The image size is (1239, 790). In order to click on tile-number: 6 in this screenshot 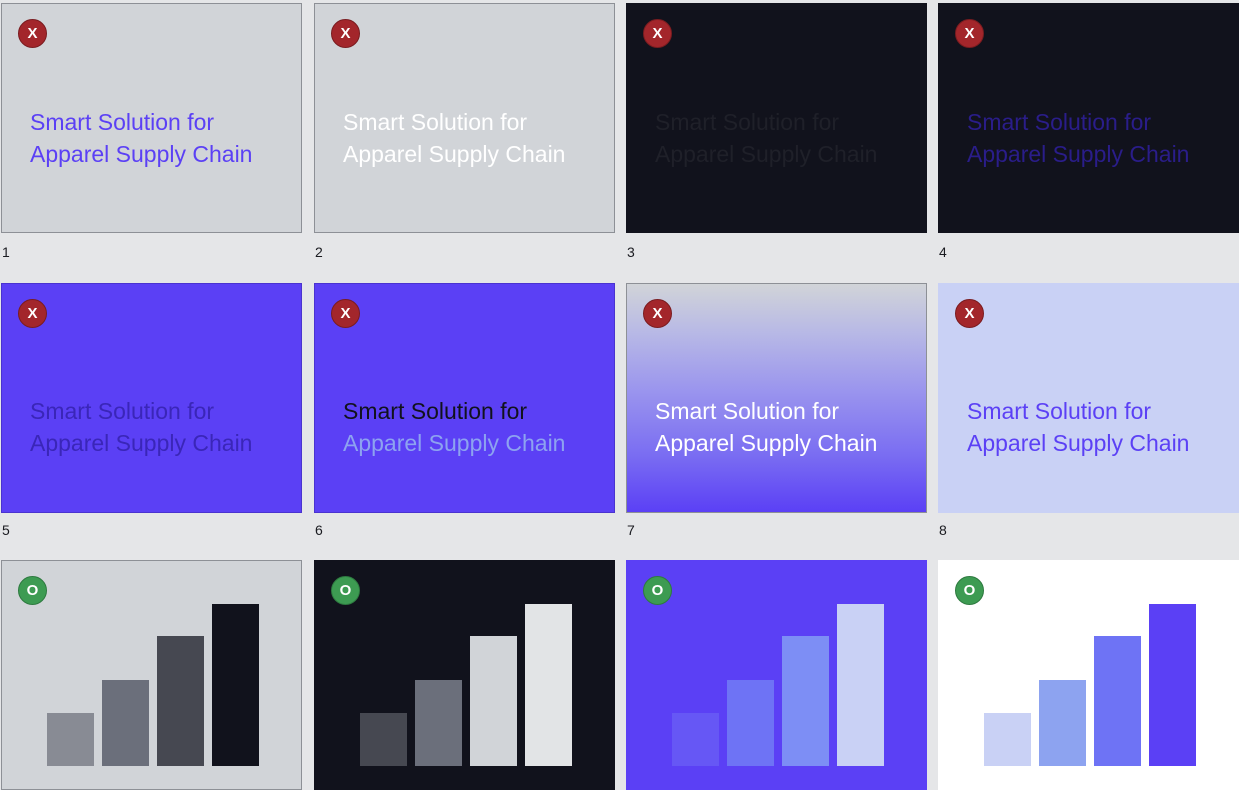, I will do `click(319, 530)`.